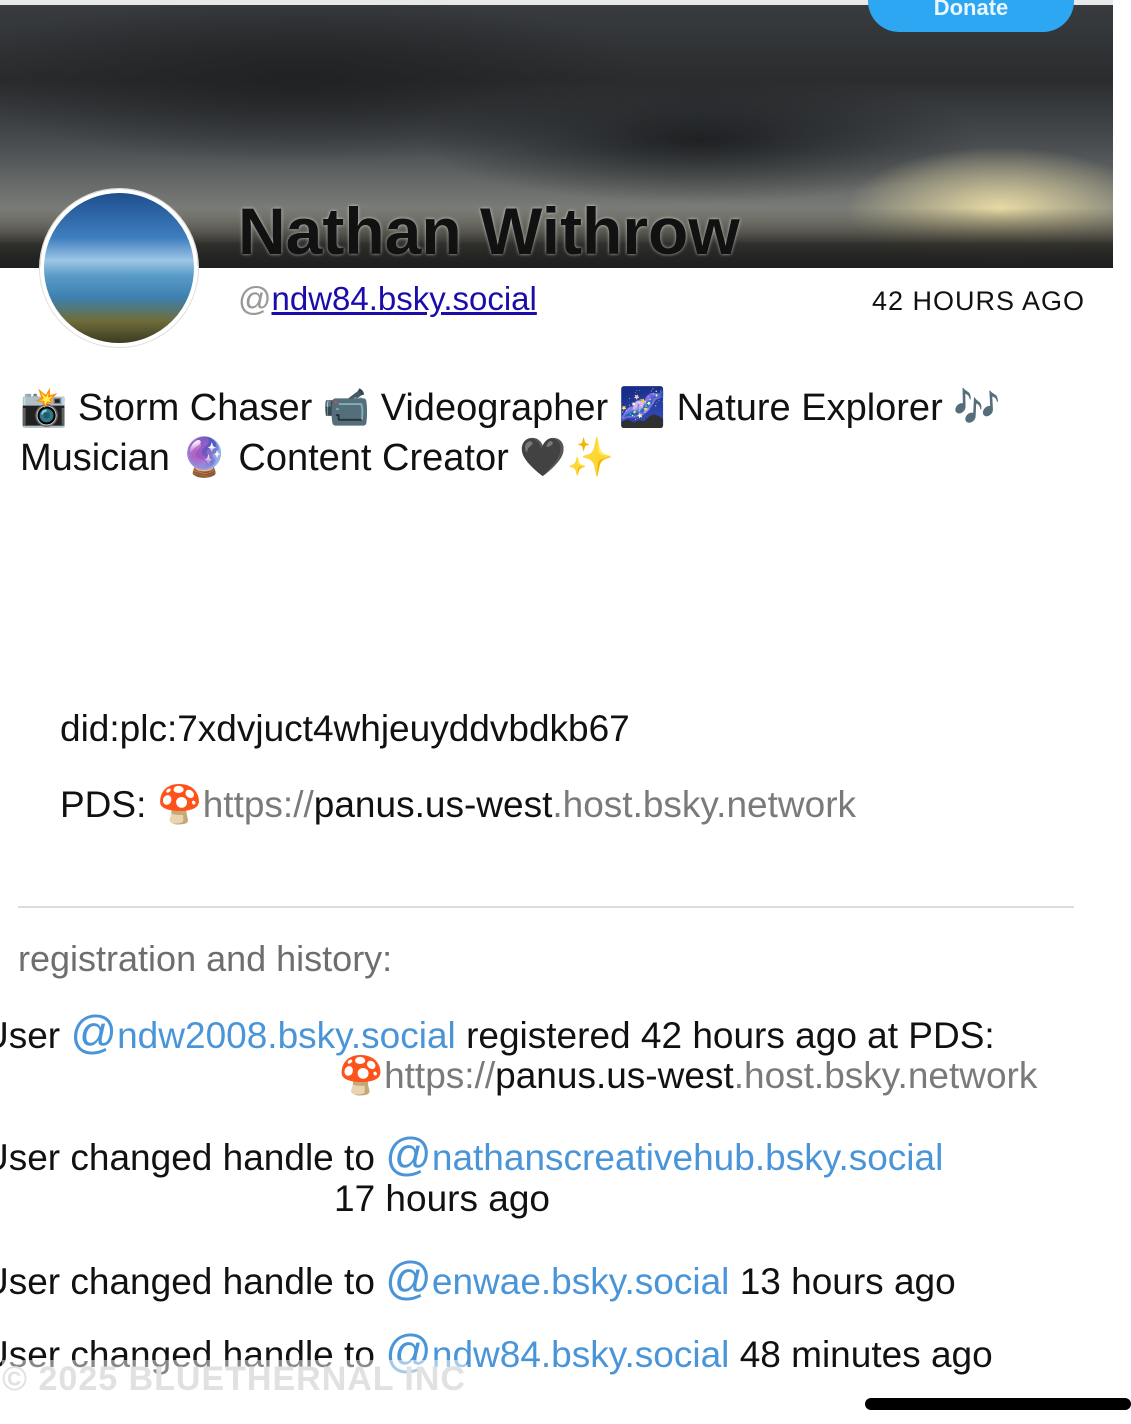  What do you see at coordinates (971, 16) in the screenshot?
I see `donate-button: Donate` at bounding box center [971, 16].